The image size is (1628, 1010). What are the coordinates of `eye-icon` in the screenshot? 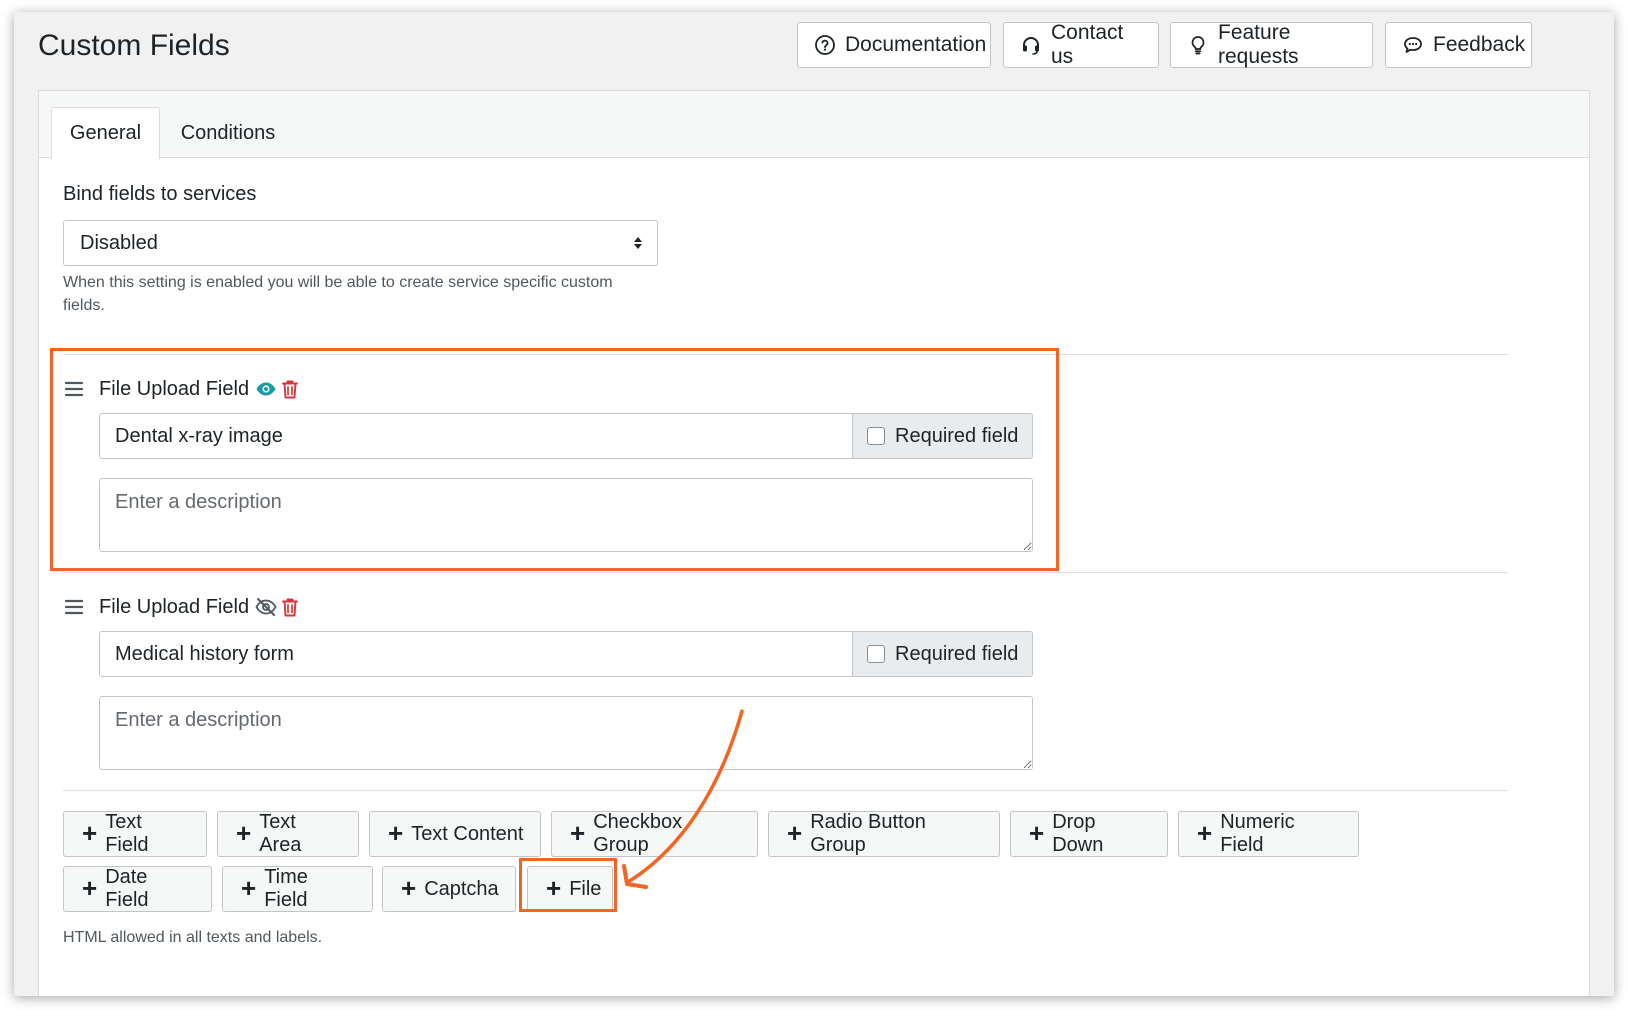 It's located at (266, 389).